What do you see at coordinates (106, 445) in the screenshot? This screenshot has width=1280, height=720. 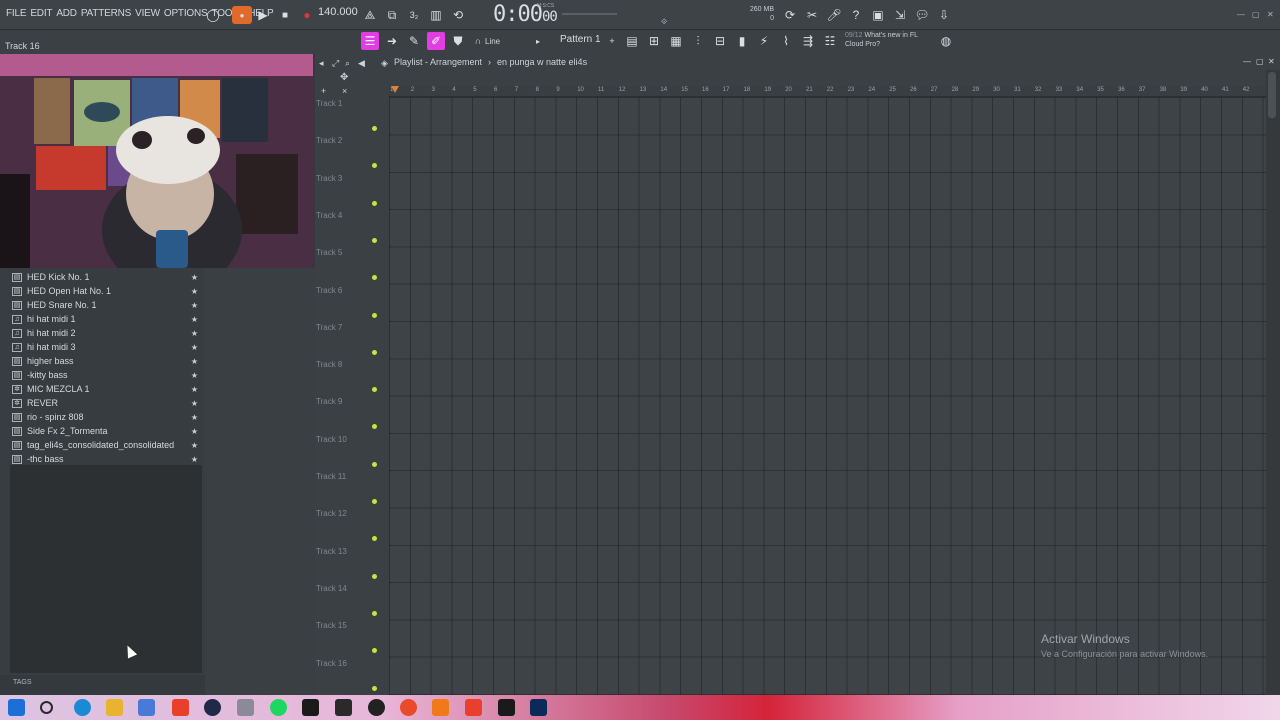 I see `browser-item: ▤ tag_eli4s_consolidated_consolidated ★` at bounding box center [106, 445].